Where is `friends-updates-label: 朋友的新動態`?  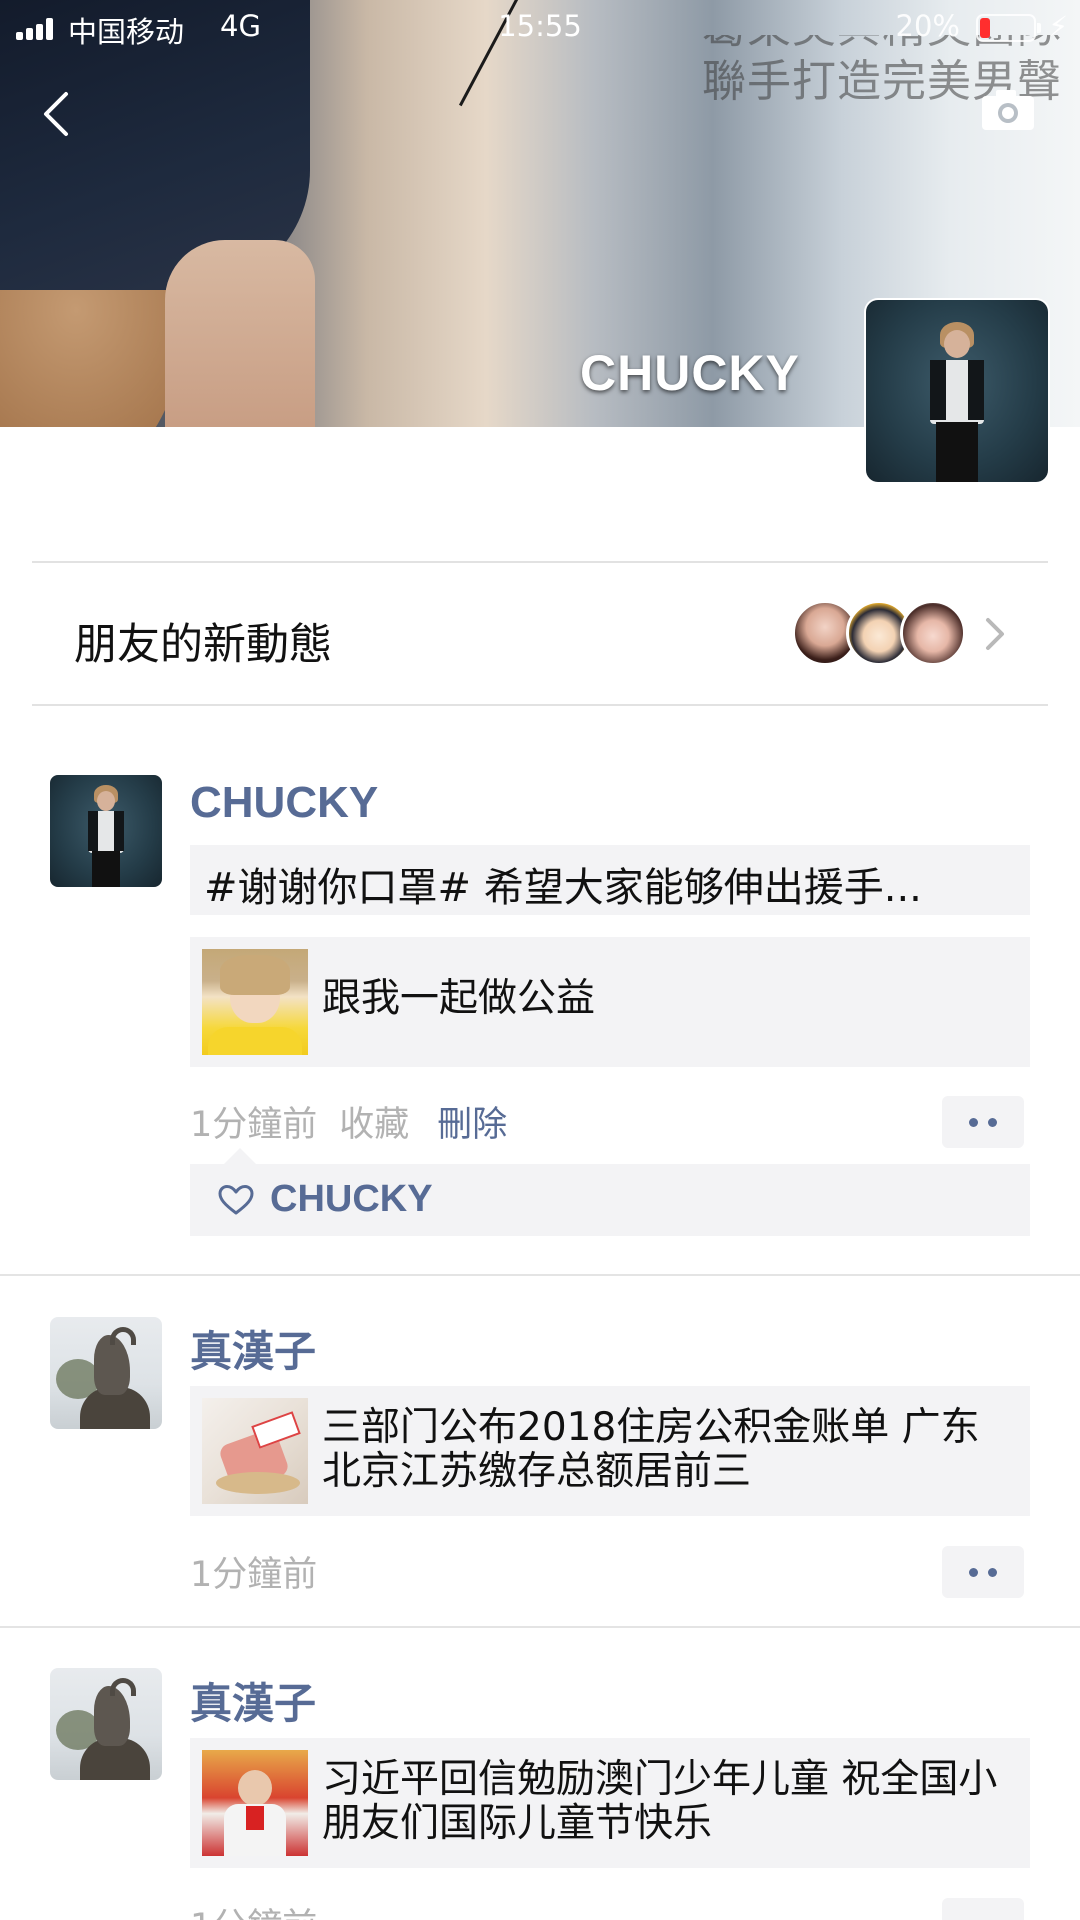 friends-updates-label: 朋友的新動態 is located at coordinates (203, 645).